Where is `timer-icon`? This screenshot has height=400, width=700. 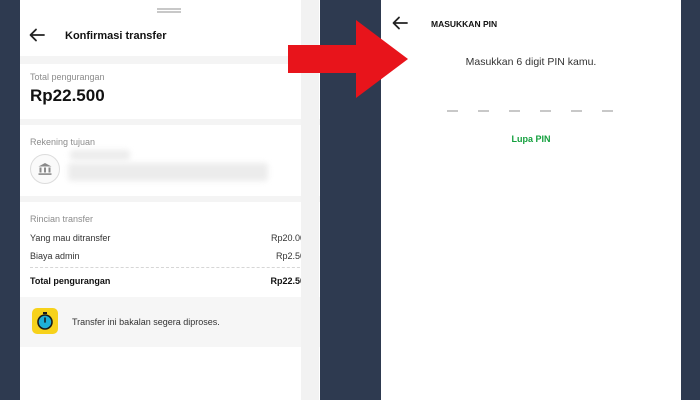
timer-icon is located at coordinates (45, 321).